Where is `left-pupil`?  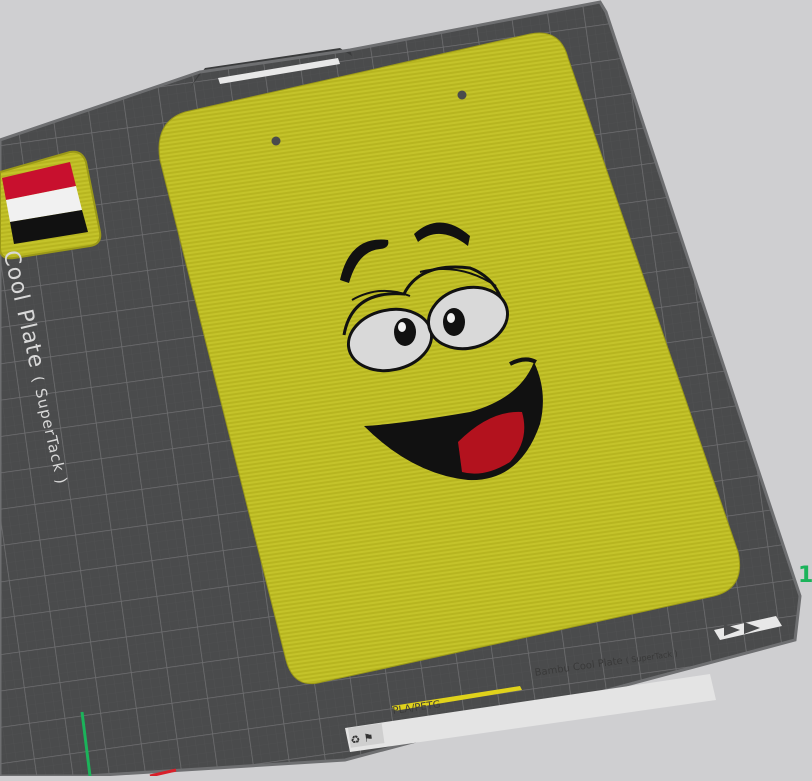
left-pupil is located at coordinates (405, 332).